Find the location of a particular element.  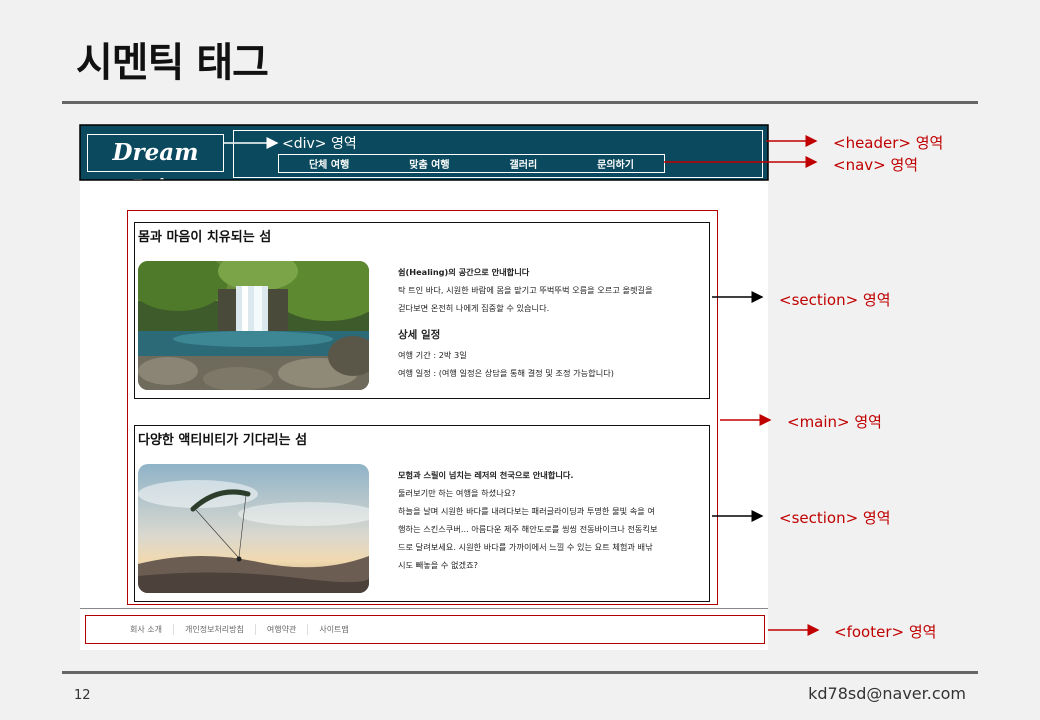

header-annotation: <header> 영역 is located at coordinates (888, 143).